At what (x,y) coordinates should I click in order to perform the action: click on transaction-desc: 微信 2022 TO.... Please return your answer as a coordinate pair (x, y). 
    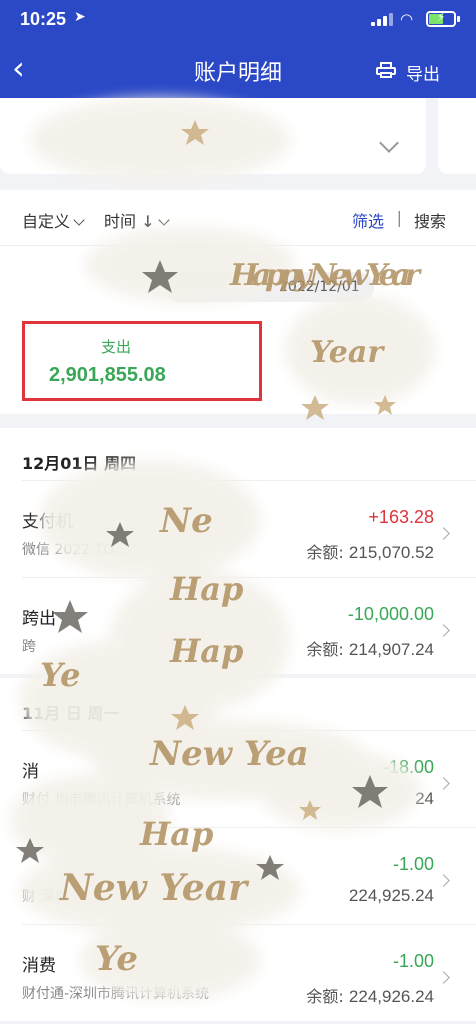
    Looking at the image, I should click on (74, 550).